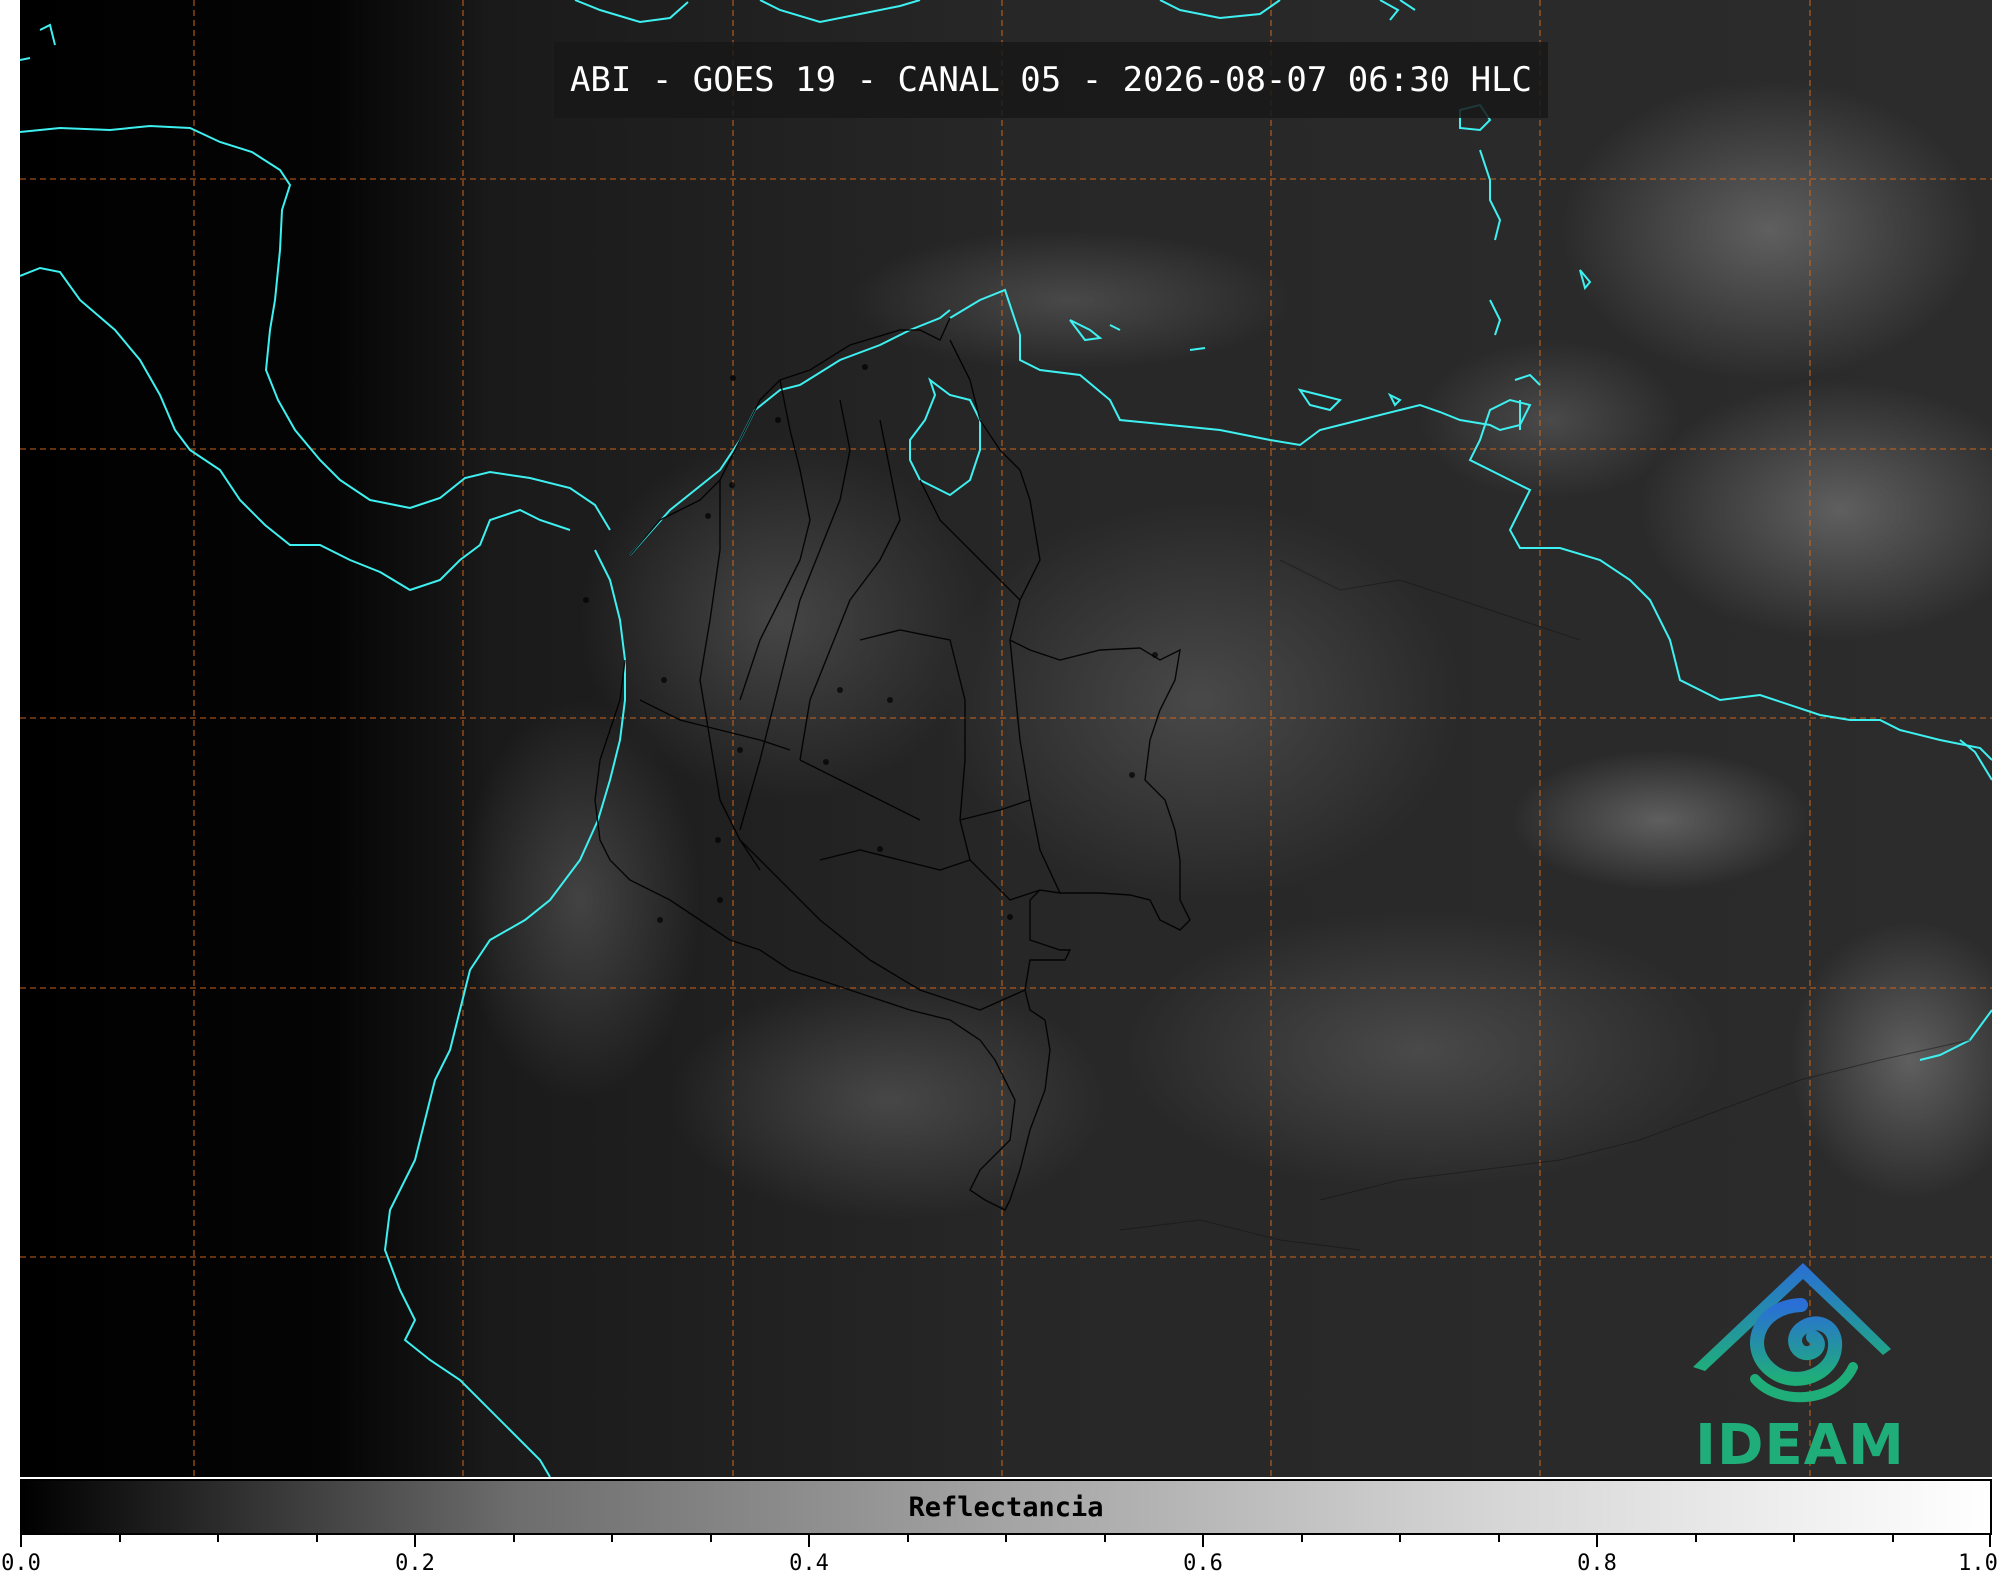  I want to click on colorbar-label: Reflectancia, so click(1006, 1507).